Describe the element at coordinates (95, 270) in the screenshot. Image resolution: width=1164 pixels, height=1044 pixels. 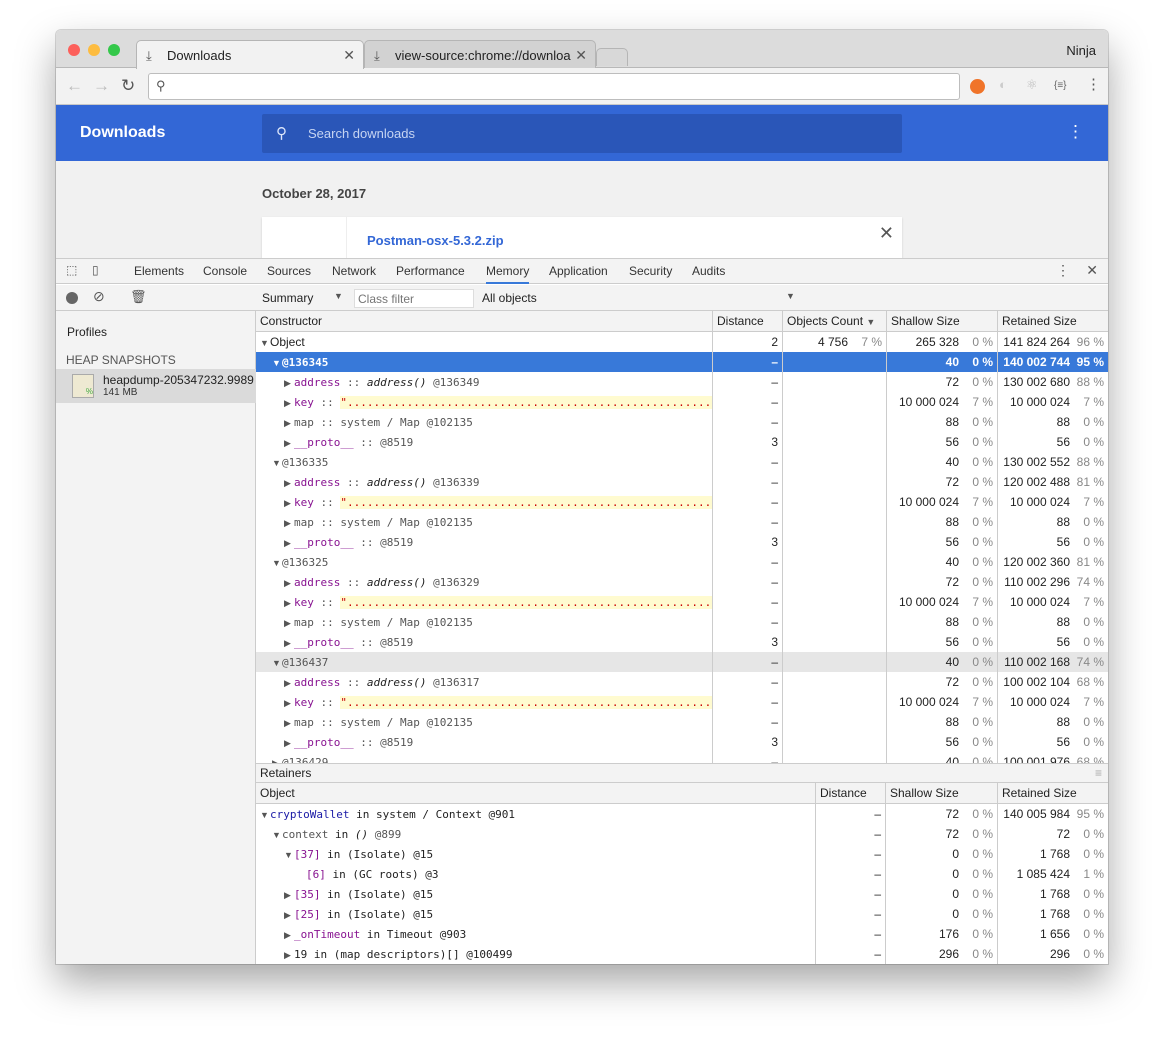
I see `device-toolbar-icon: ▯` at that location.